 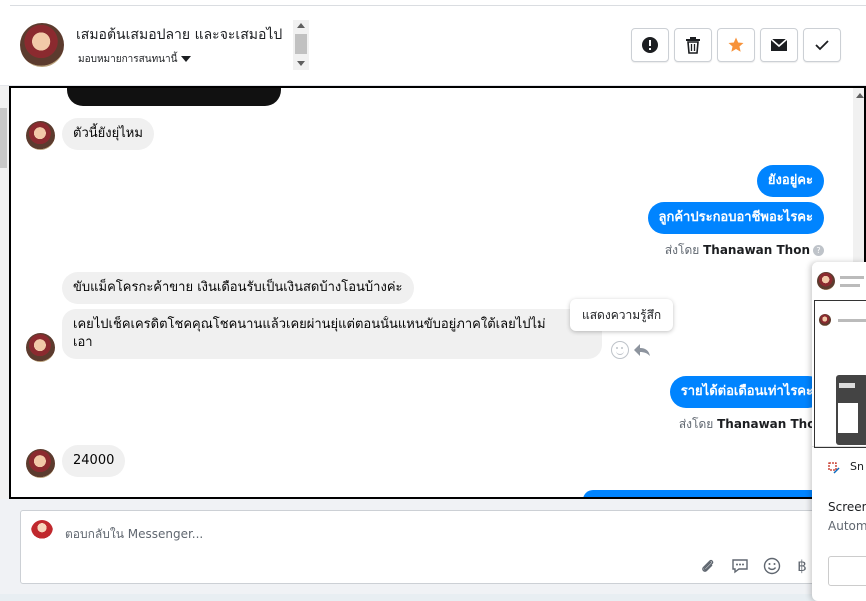 What do you see at coordinates (42, 45) in the screenshot?
I see `contact-avatar` at bounding box center [42, 45].